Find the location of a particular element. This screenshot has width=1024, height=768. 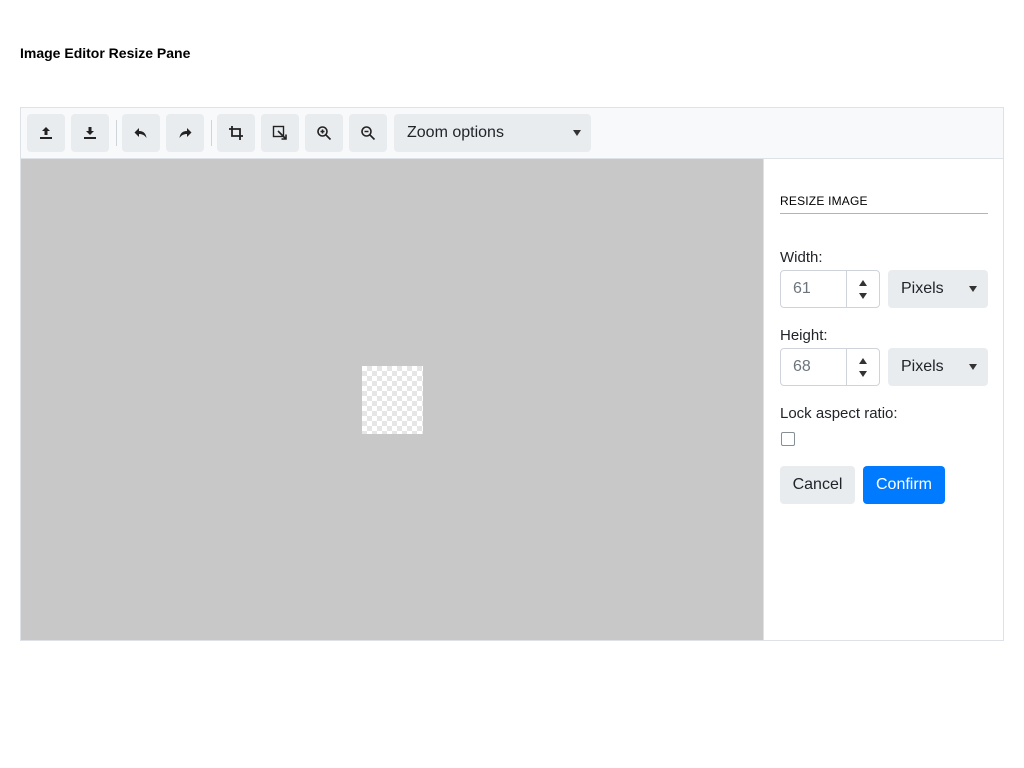

toolbar: Zoom options is located at coordinates (512, 133).